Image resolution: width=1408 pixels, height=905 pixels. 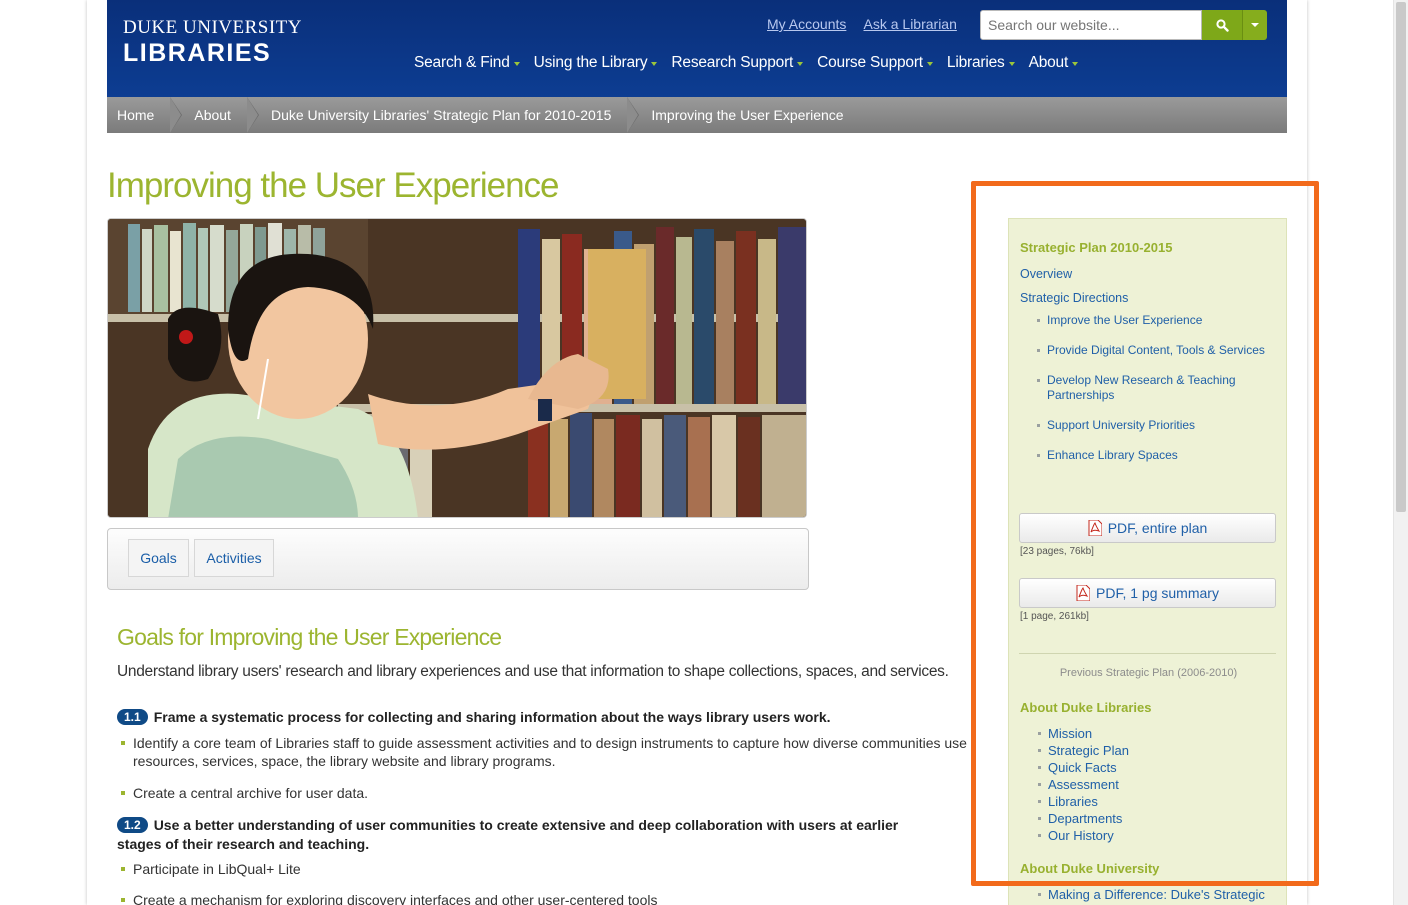 I want to click on sidebar-direction-research-teaching-continued: Partnerships, so click(x=1080, y=395).